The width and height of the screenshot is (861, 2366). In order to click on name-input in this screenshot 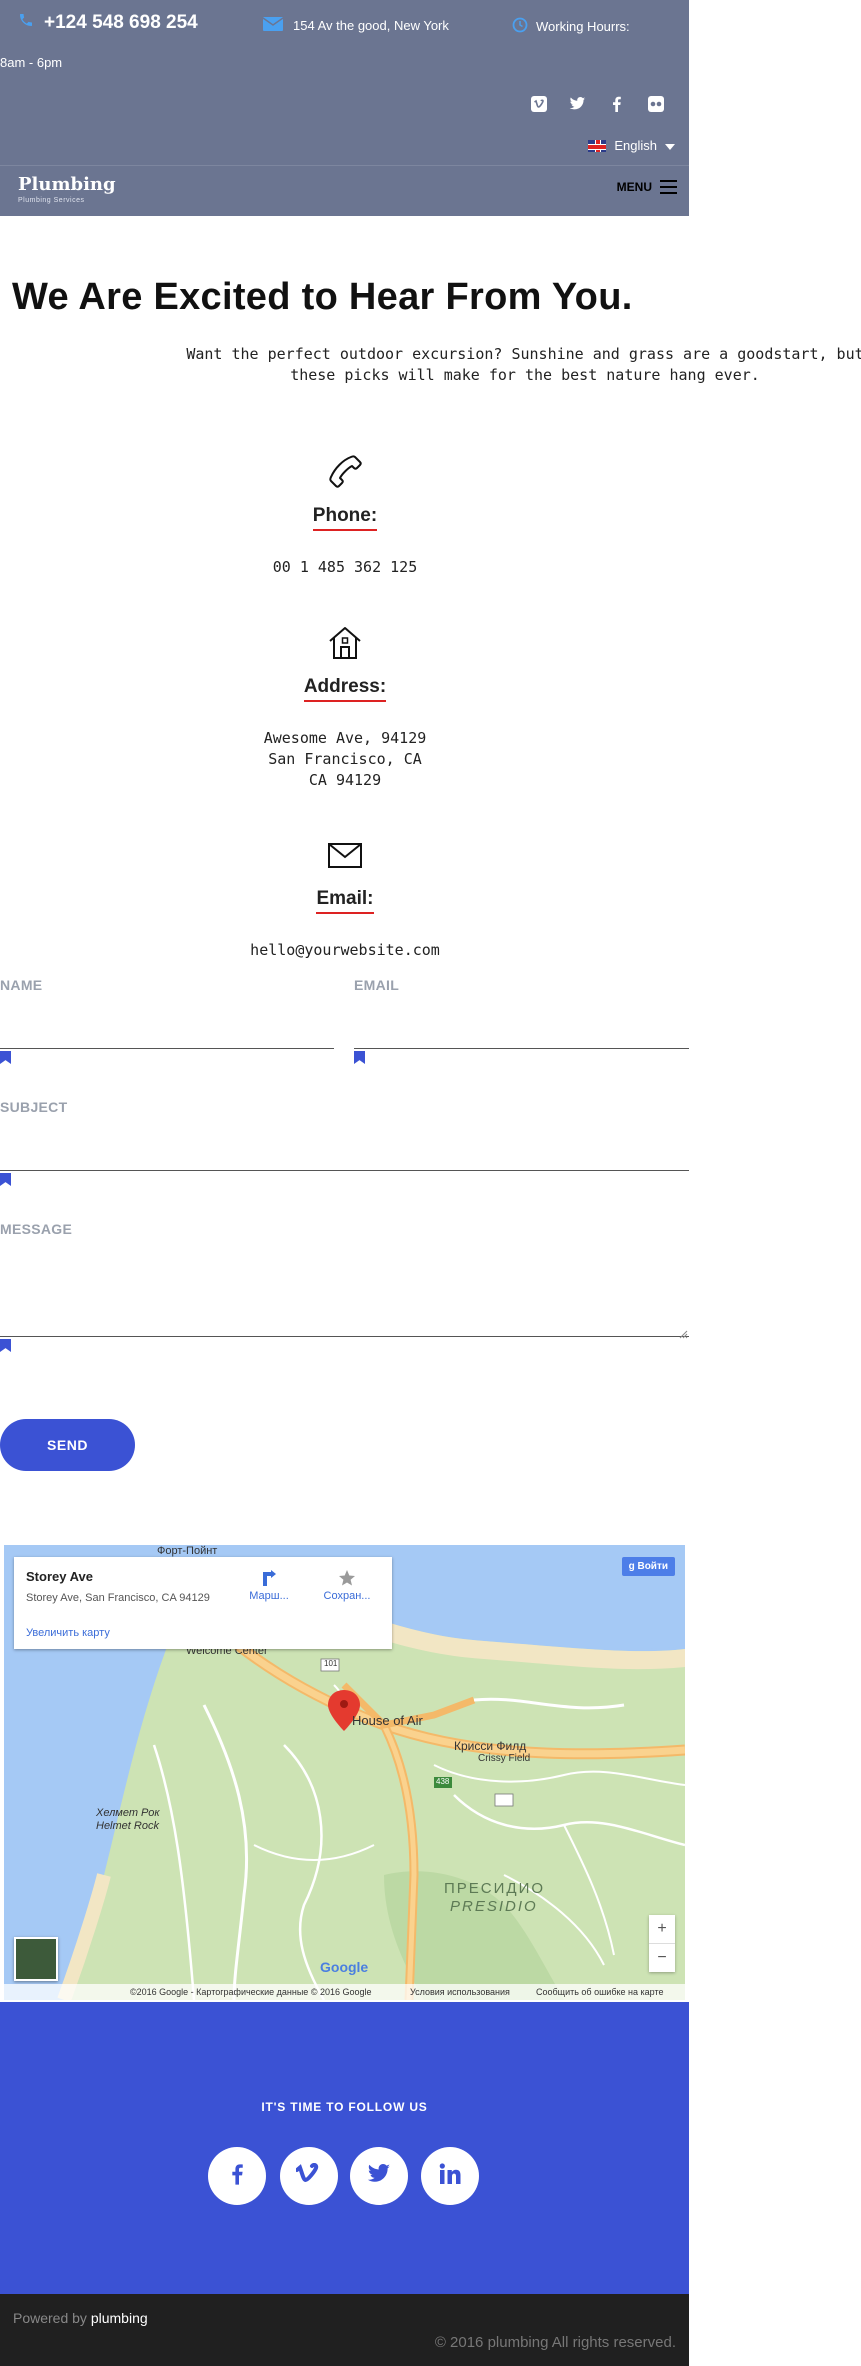, I will do `click(167, 1024)`.